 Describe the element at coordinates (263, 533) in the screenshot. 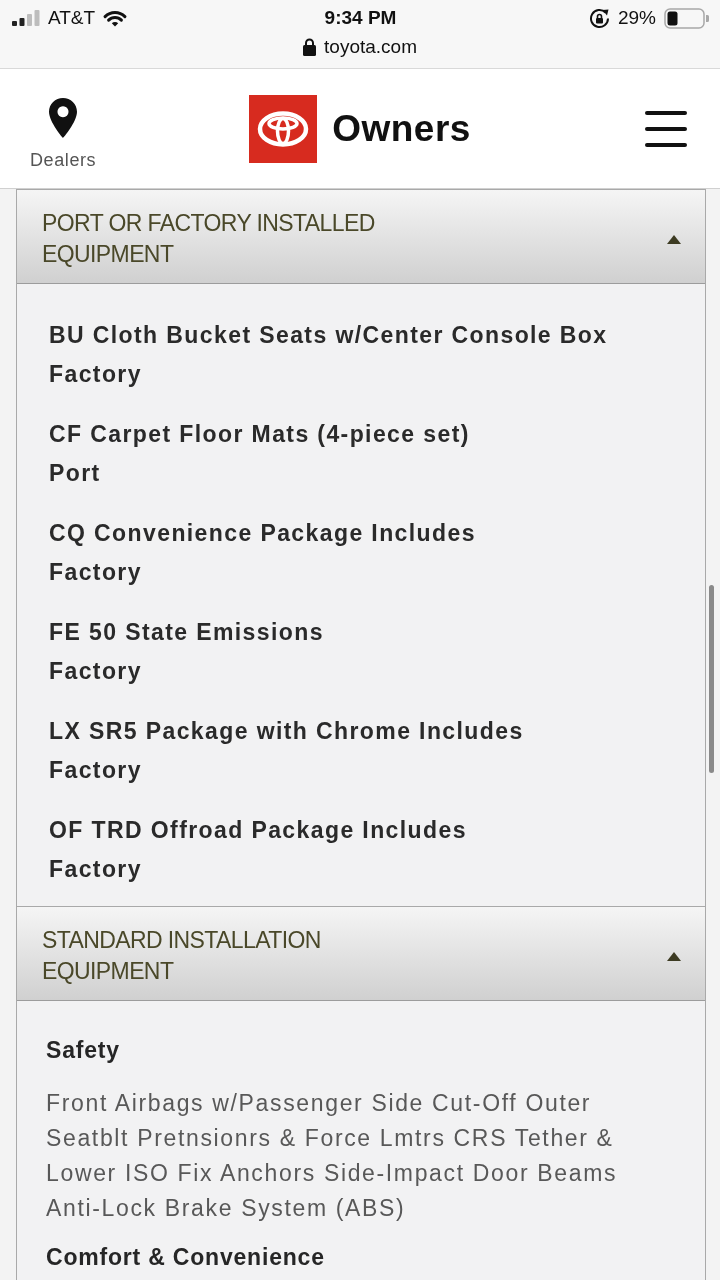

I see `option-name: CQ Convenience Package Includes` at that location.